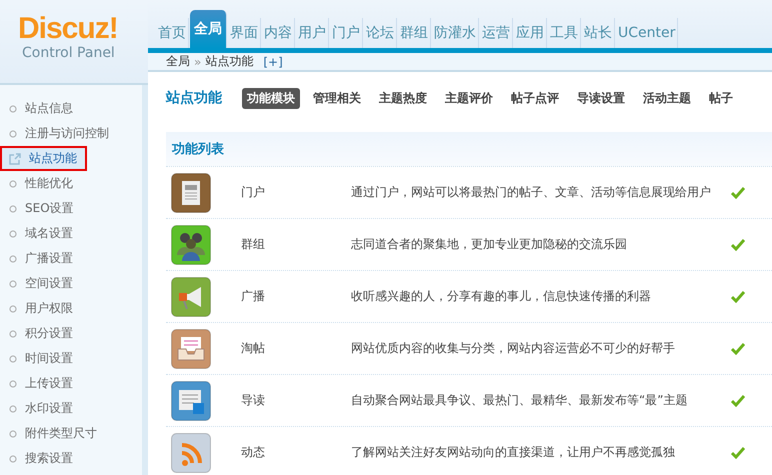 The height and width of the screenshot is (475, 772). Describe the element at coordinates (598, 33) in the screenshot. I see `nav-tab: 站长` at that location.